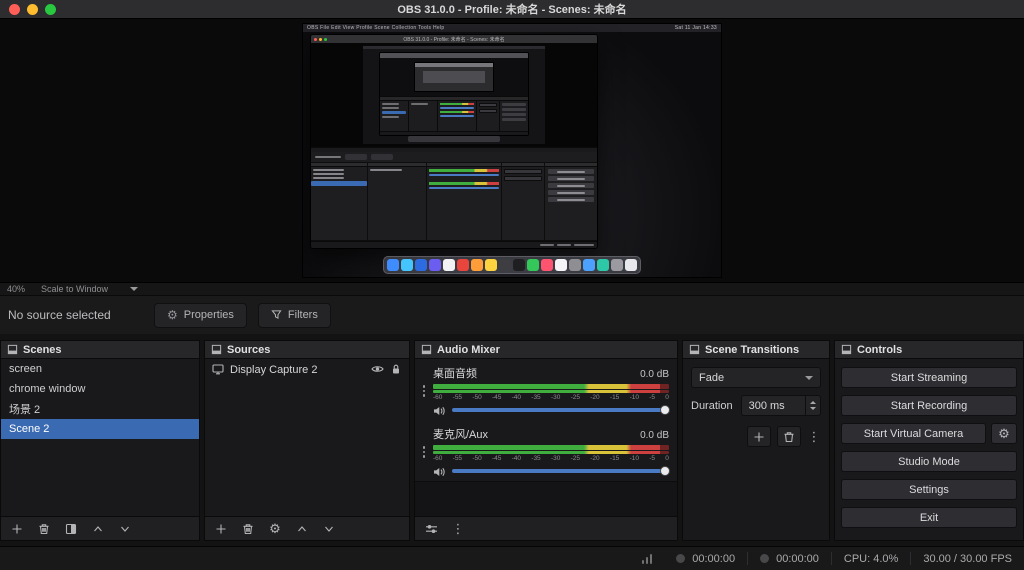 Image resolution: width=1024 pixels, height=570 pixels. What do you see at coordinates (929, 517) in the screenshot?
I see `exit-button: Exit` at bounding box center [929, 517].